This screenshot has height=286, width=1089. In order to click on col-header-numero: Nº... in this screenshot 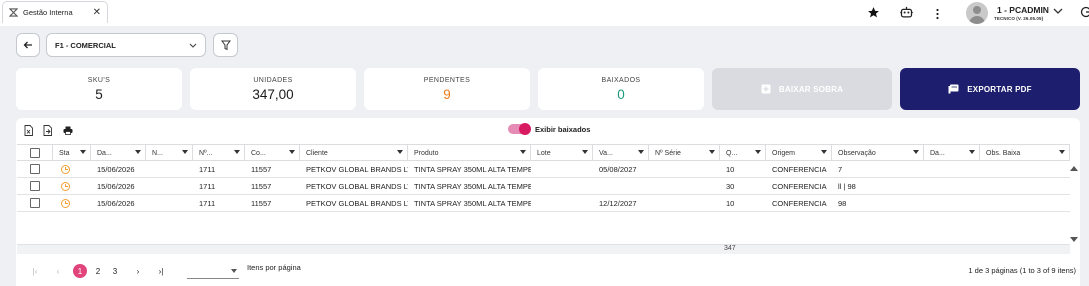, I will do `click(219, 153)`.